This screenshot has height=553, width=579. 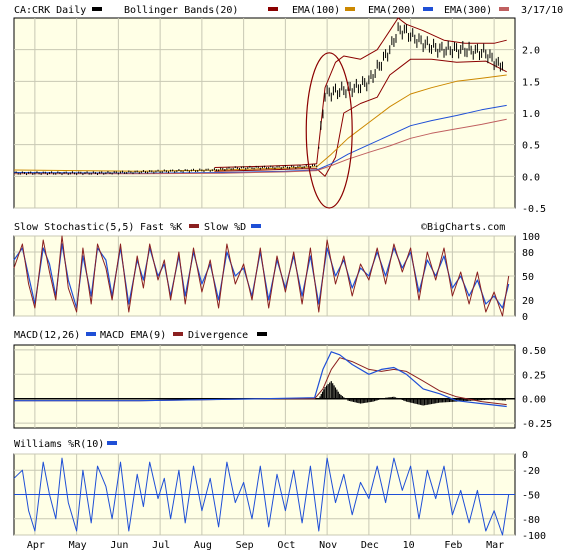 I want to click on legend-swatch-macd-ema, so click(x=178, y=334).